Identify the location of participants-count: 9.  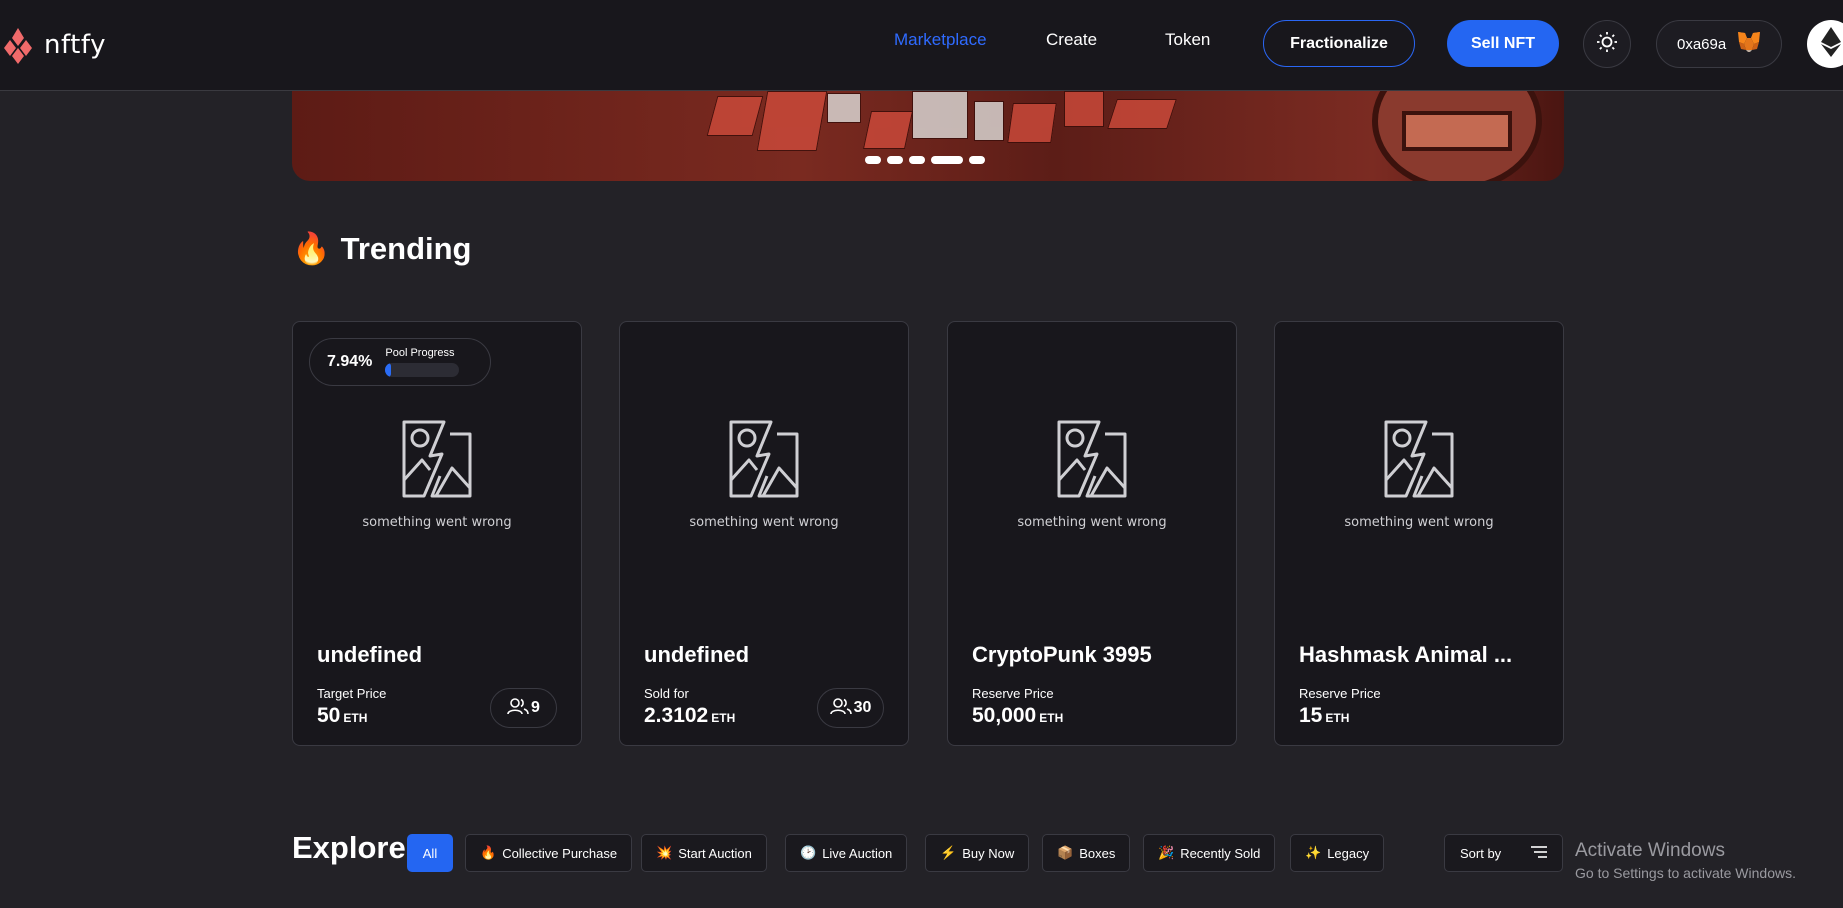
(535, 707).